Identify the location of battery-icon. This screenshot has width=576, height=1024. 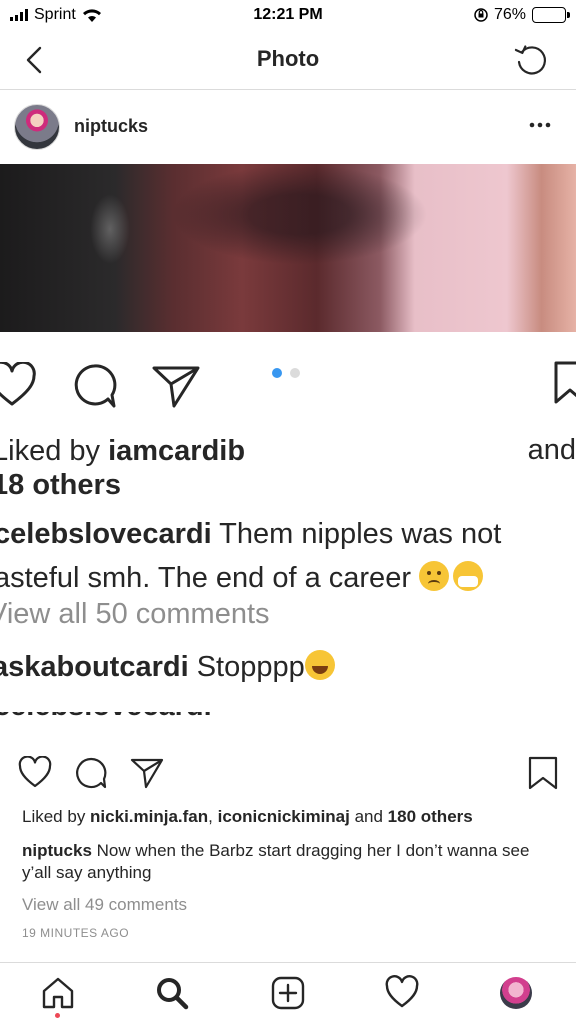
(551, 15).